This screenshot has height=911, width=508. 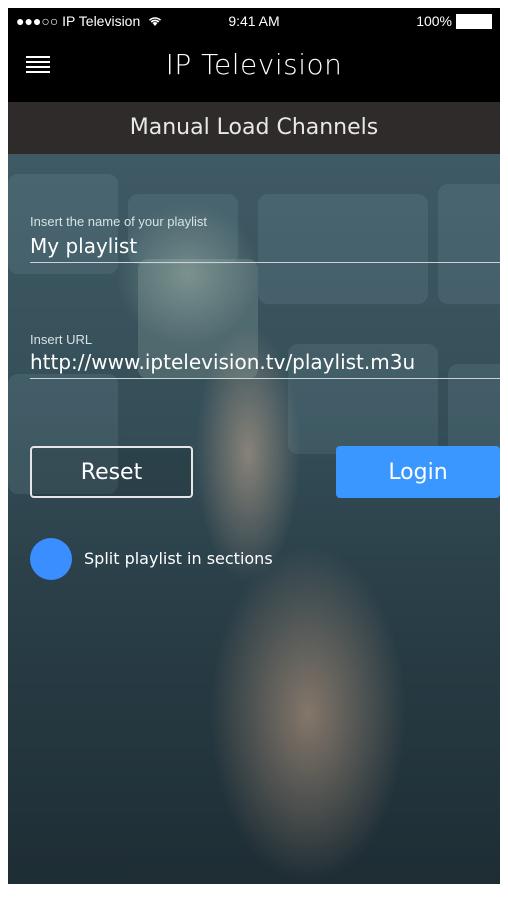 What do you see at coordinates (265, 262) in the screenshot?
I see `playlist-name-underline` at bounding box center [265, 262].